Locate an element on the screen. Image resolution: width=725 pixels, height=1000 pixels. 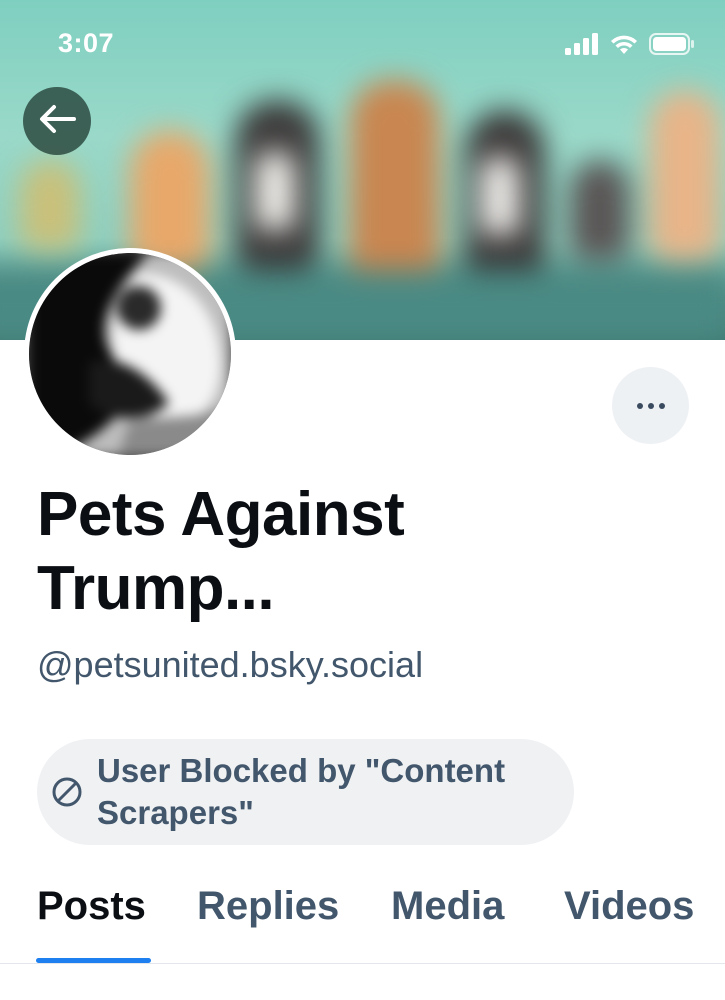
back-button is located at coordinates (57, 121).